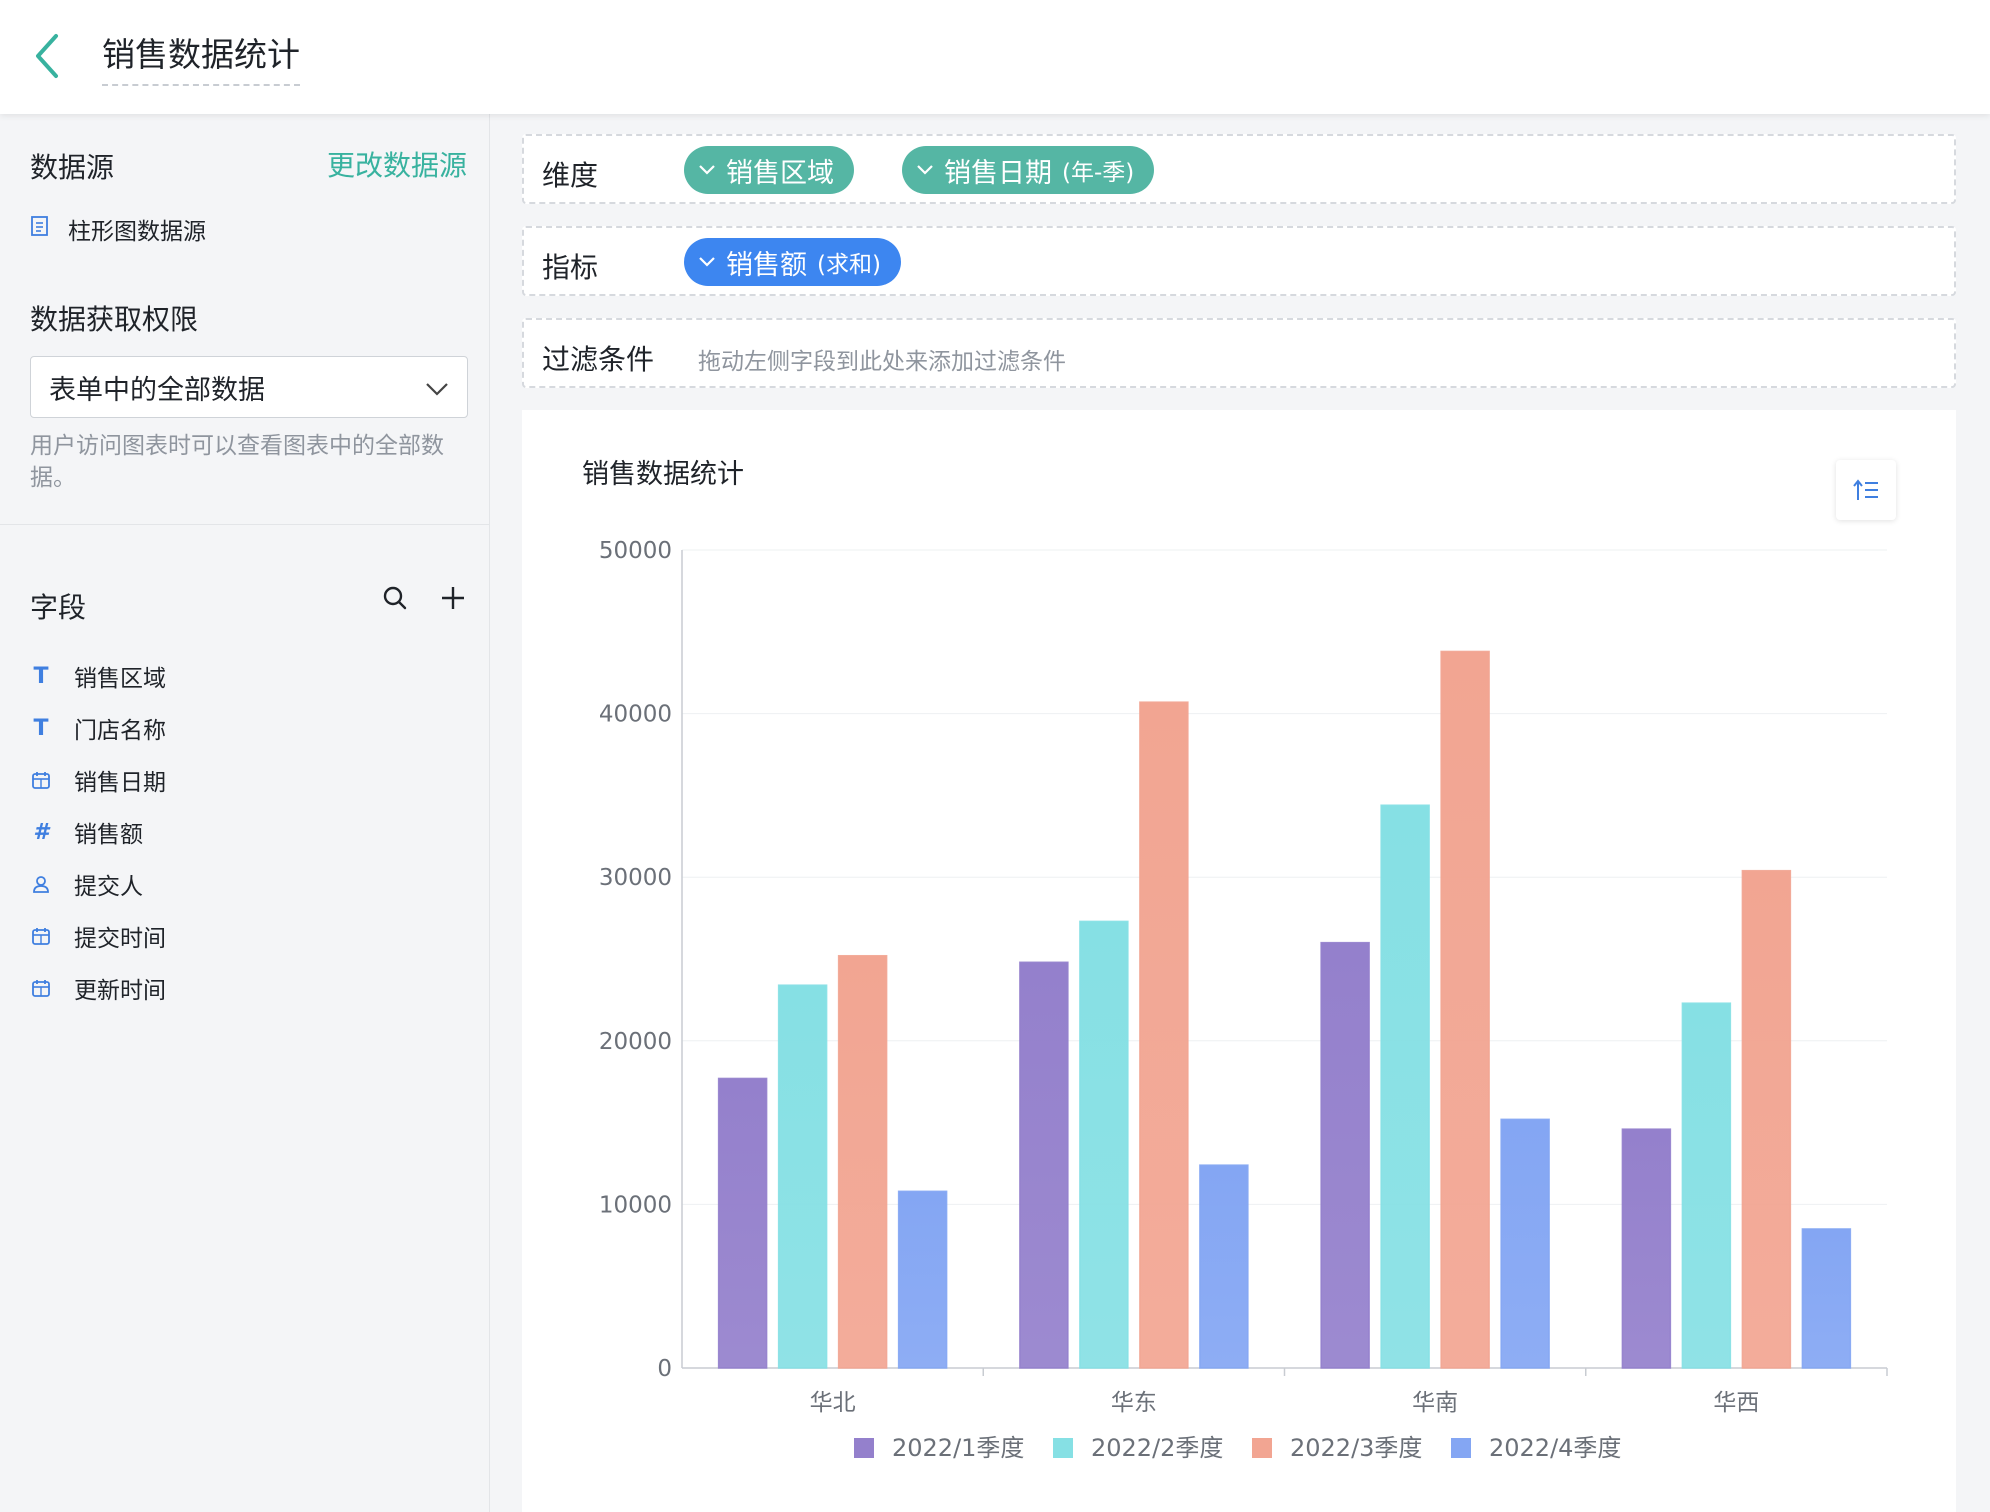  Describe the element at coordinates (108, 887) in the screenshot. I see `field-label: 提交人` at that location.